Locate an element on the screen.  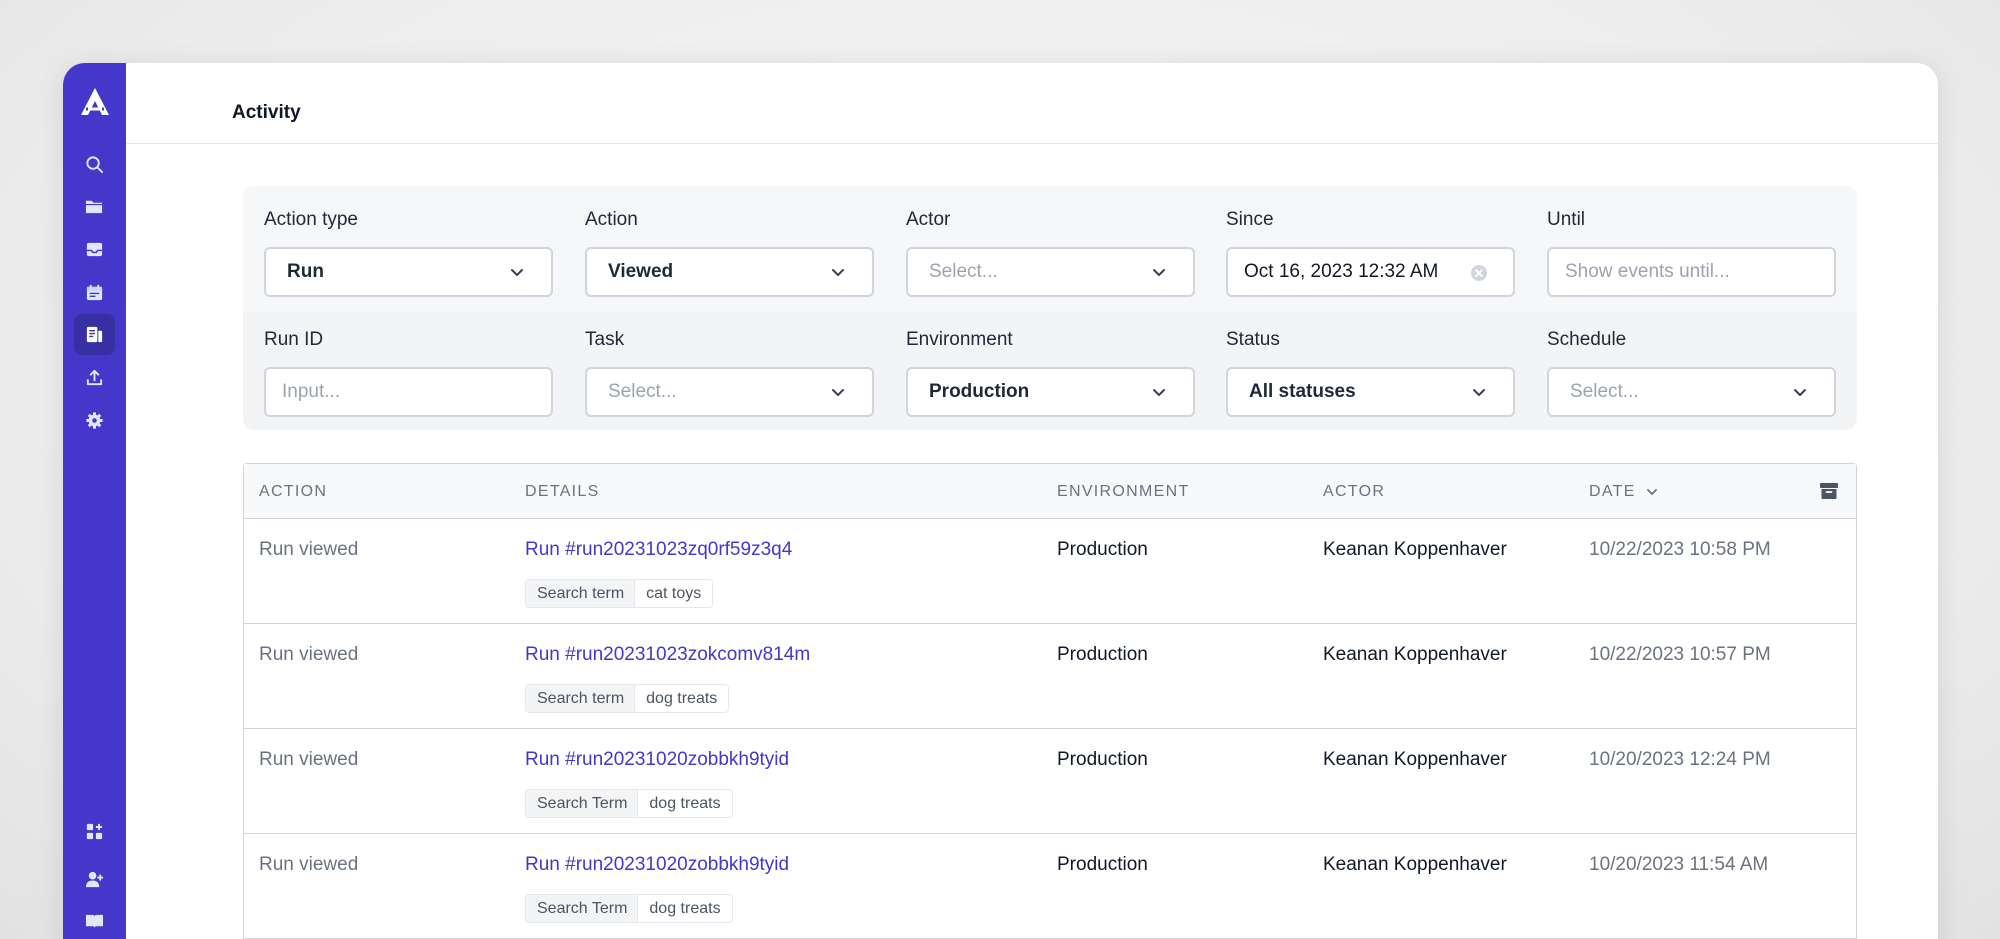
sort-chevron-down-icon is located at coordinates (1651, 492).